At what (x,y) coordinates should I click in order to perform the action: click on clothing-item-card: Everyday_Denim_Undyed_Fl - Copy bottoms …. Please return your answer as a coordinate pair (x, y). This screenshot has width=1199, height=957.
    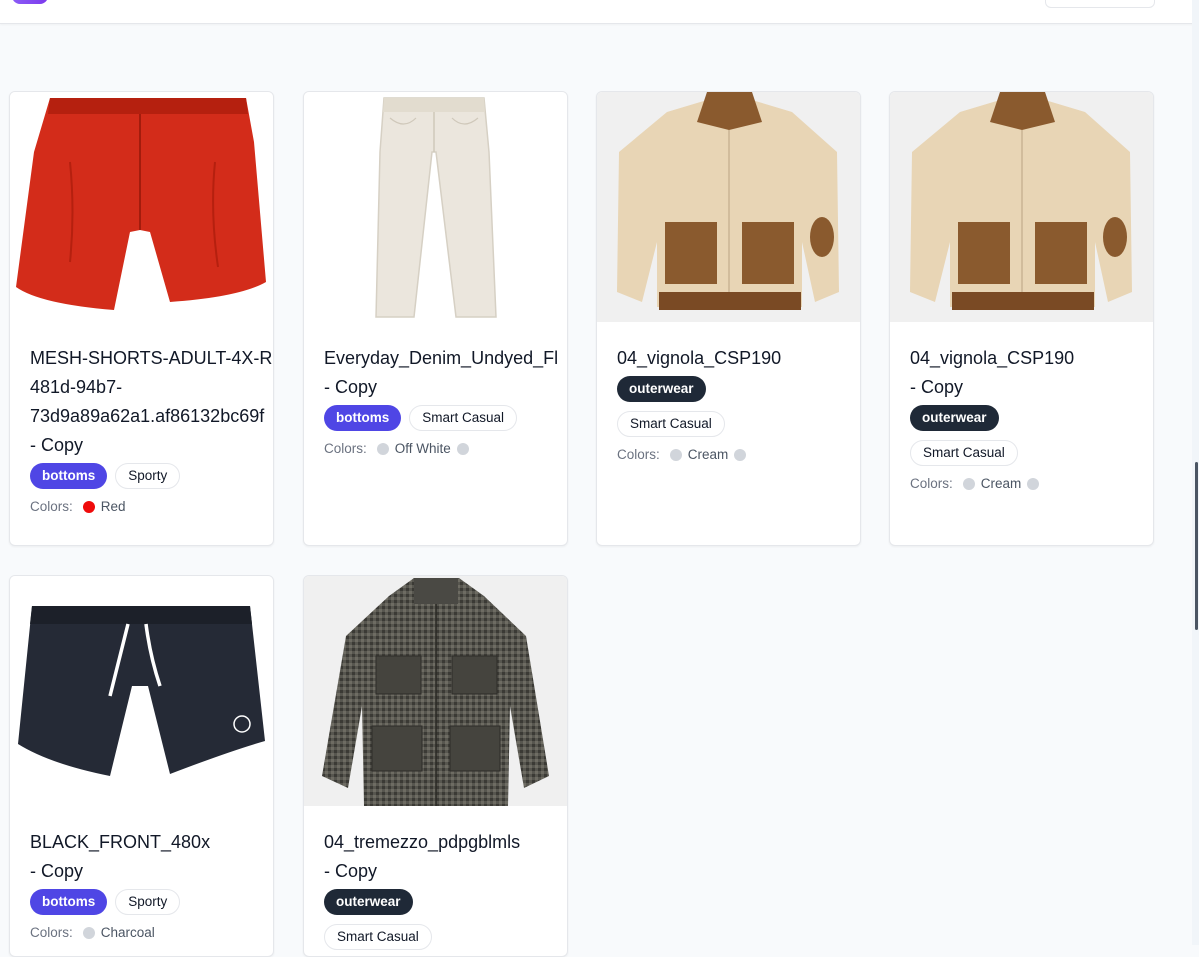
    Looking at the image, I should click on (435, 318).